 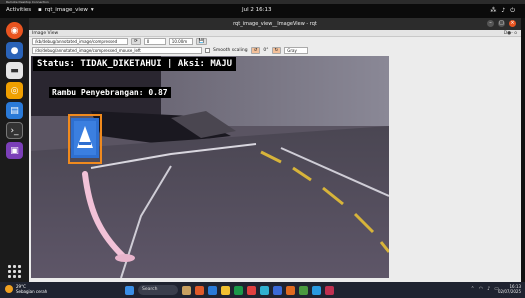 I want to click on window-title: rqt_image_view__ImageView - rqt, so click(x=275, y=24).